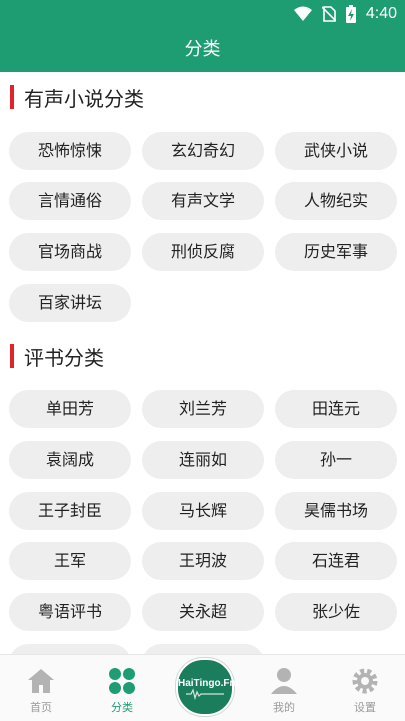  What do you see at coordinates (208, 683) in the screenshot?
I see `player-brand-label: HaiTingo.Fm` at bounding box center [208, 683].